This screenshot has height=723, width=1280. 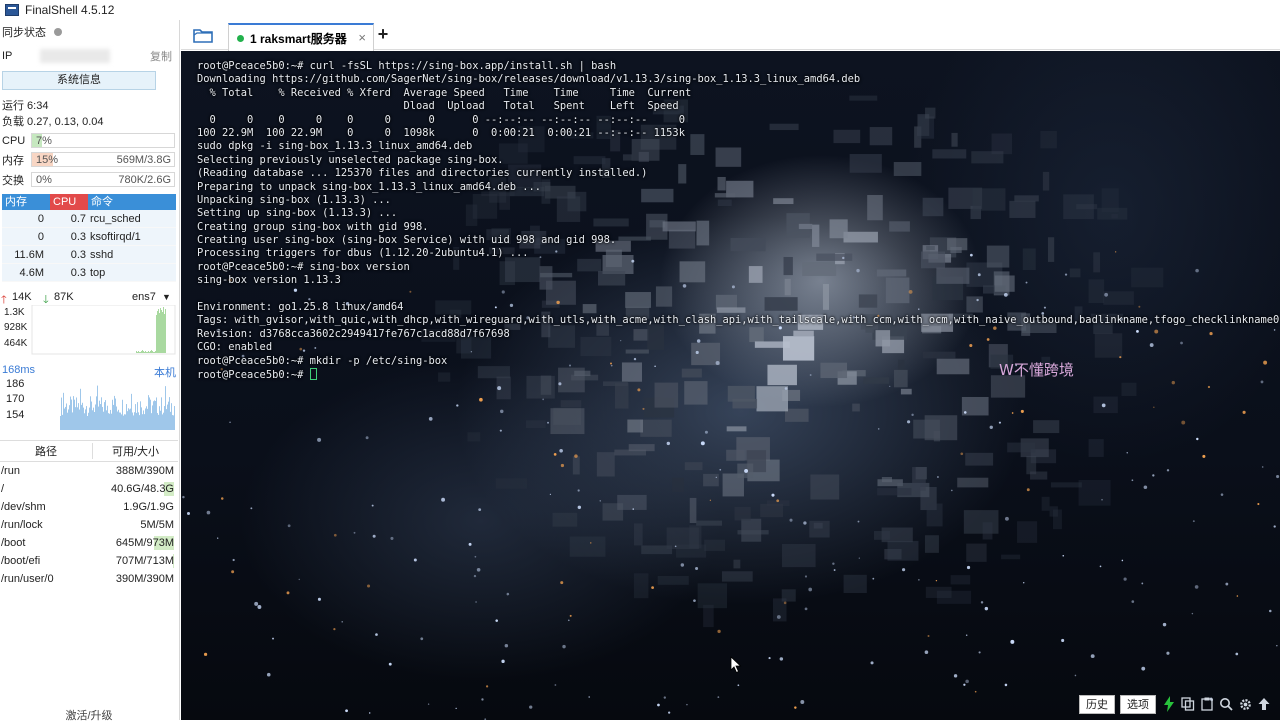 What do you see at coordinates (161, 56) in the screenshot?
I see `copy-ip-link: 复制` at bounding box center [161, 56].